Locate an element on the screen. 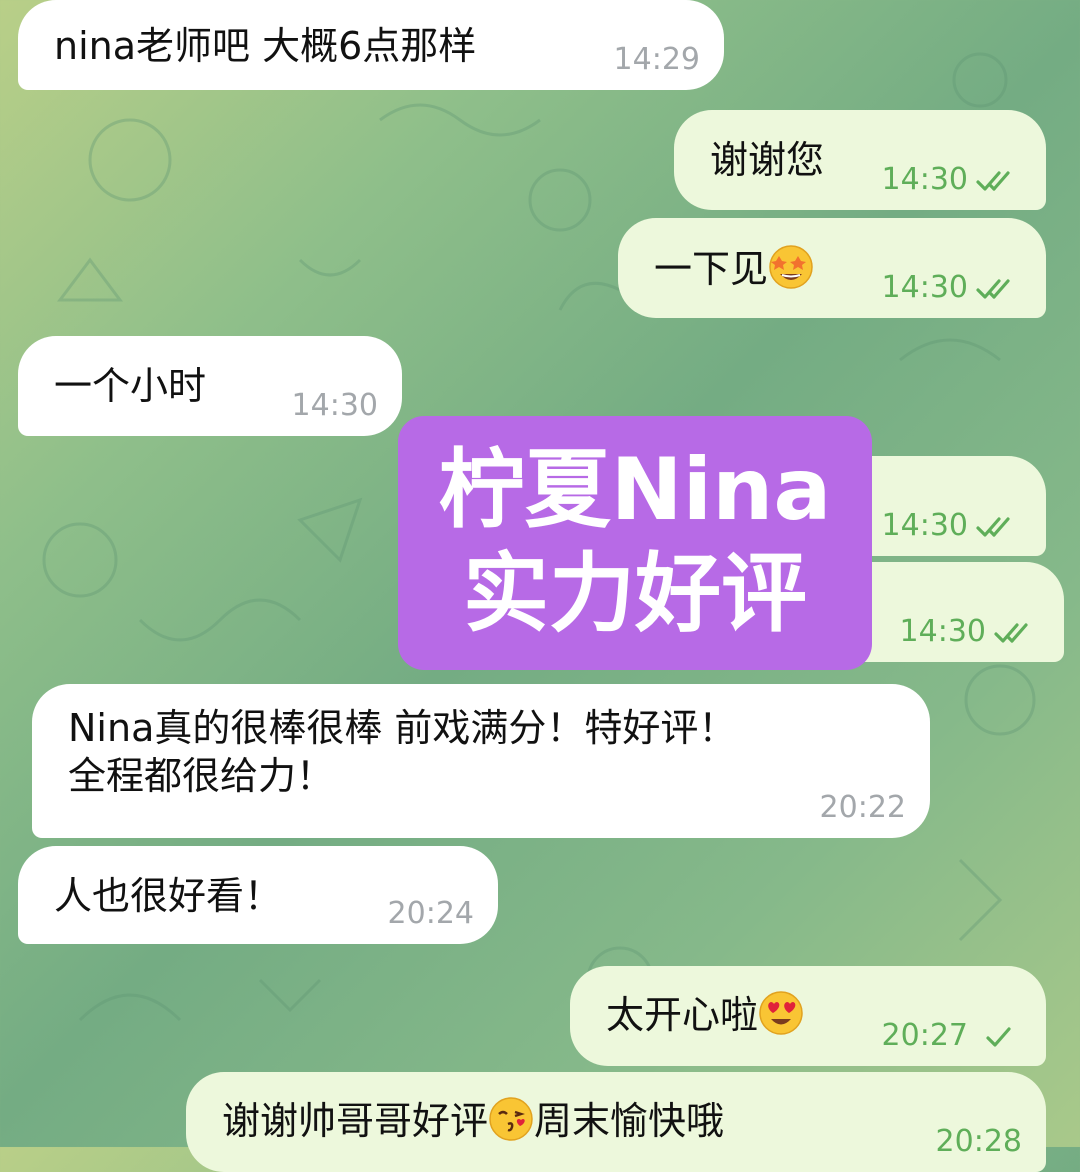 This screenshot has width=1080, height=1172. message-meta: 20:27 is located at coordinates (952, 1036).